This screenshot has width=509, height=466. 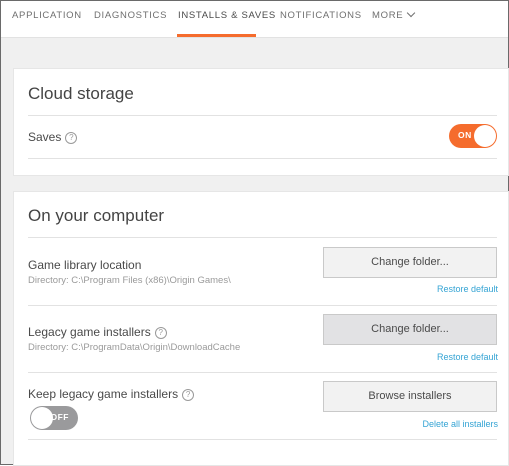 What do you see at coordinates (388, 15) in the screenshot?
I see `tab-more-label: MORE` at bounding box center [388, 15].